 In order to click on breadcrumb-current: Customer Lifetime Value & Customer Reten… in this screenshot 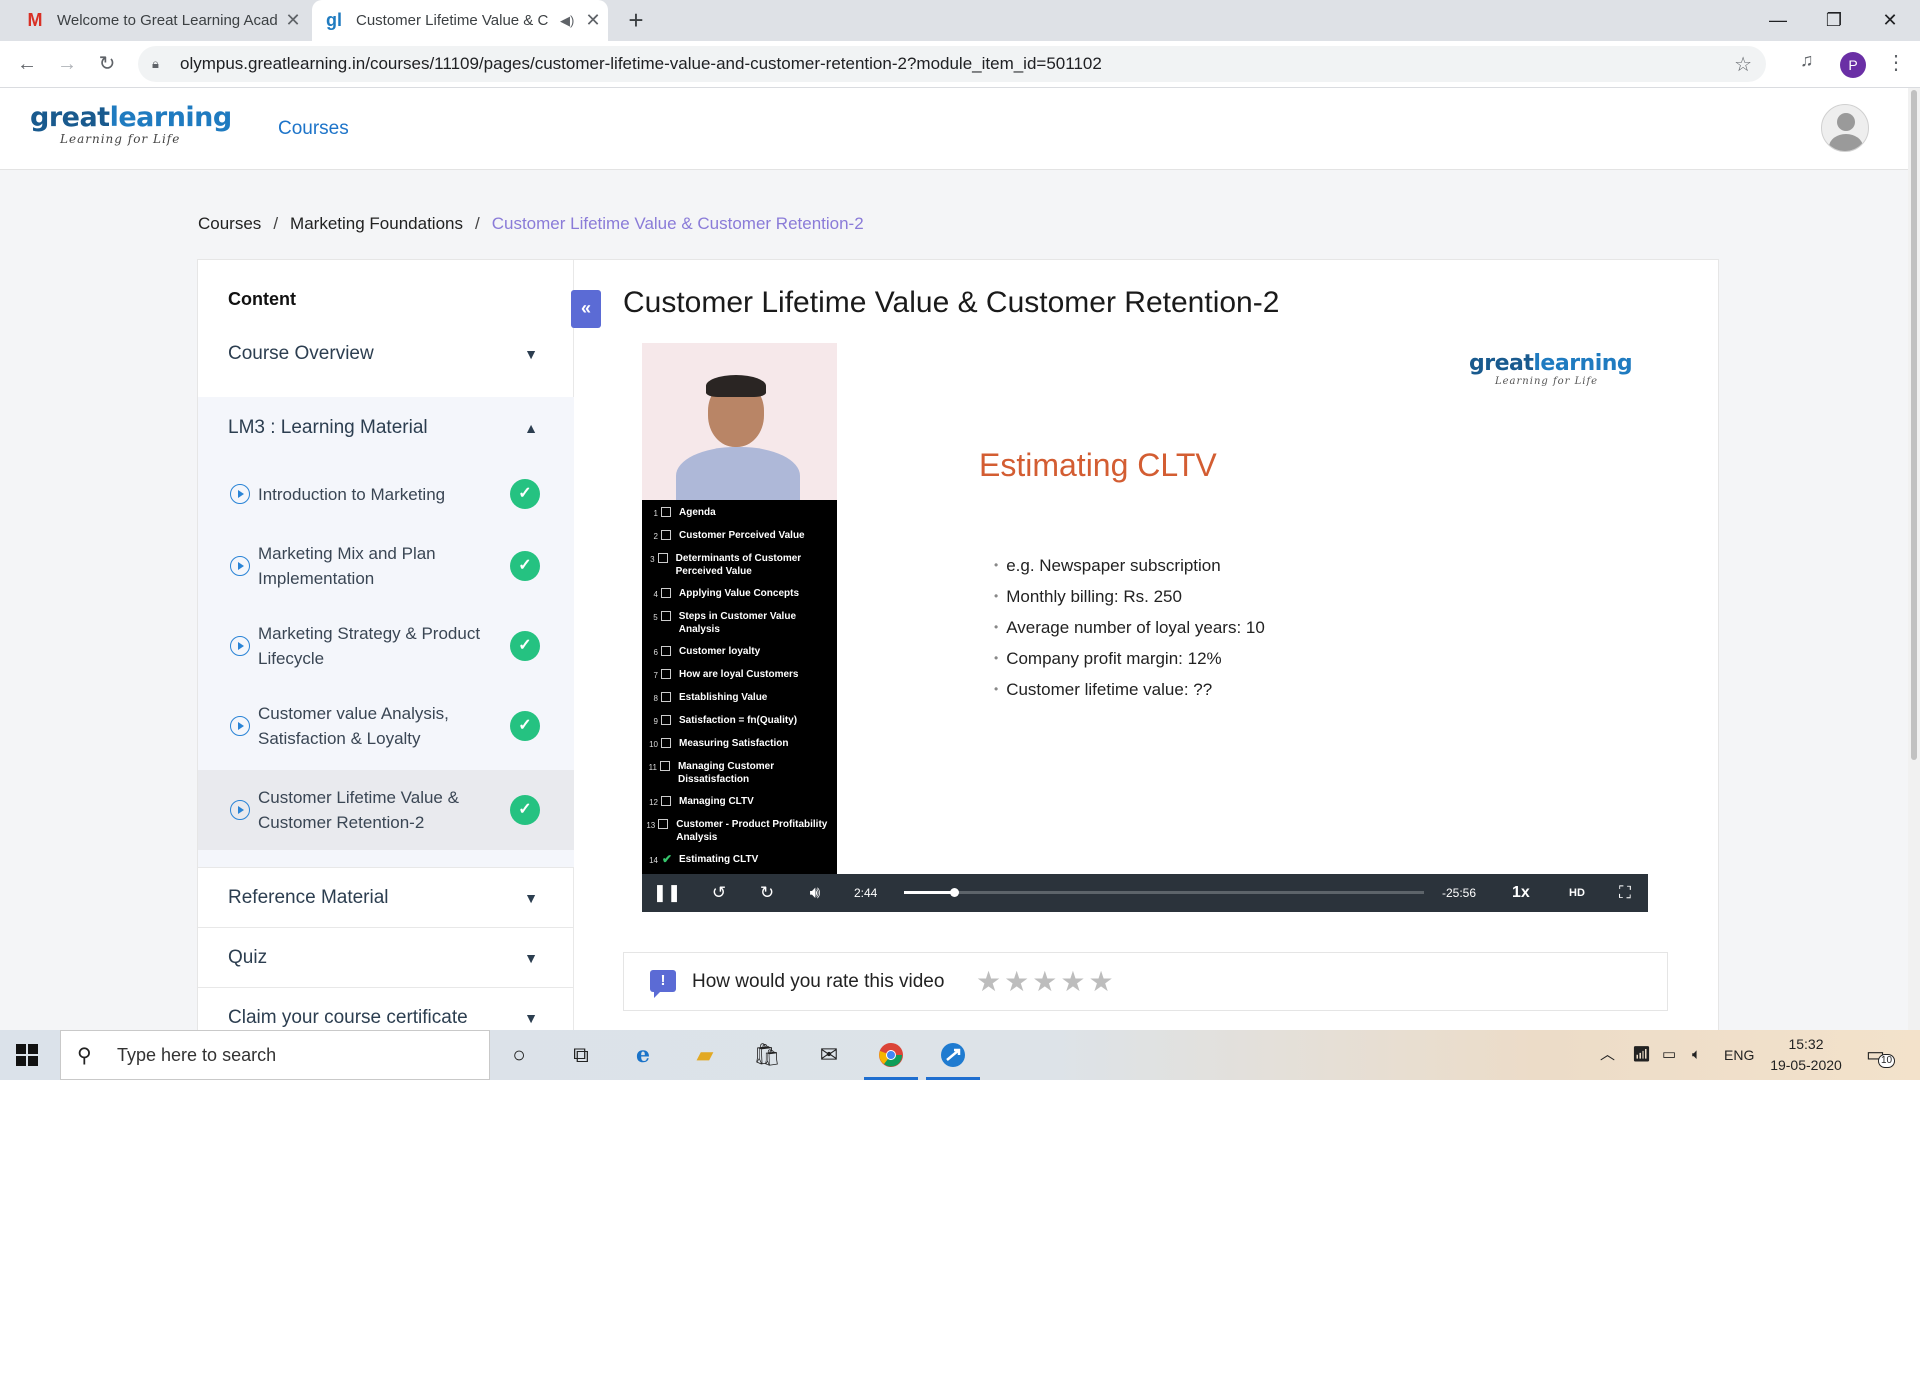, I will do `click(677, 223)`.